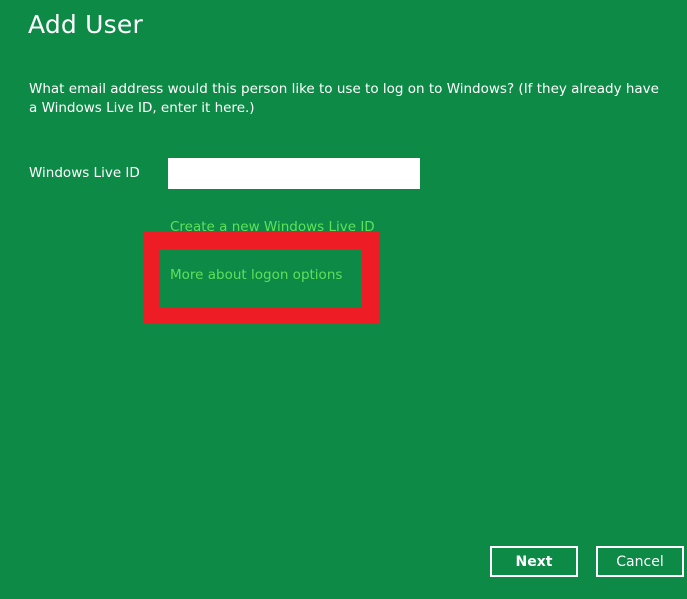 The width and height of the screenshot is (687, 599). What do you see at coordinates (84, 173) in the screenshot?
I see `windows-live-id-label: Windows Live ID` at bounding box center [84, 173].